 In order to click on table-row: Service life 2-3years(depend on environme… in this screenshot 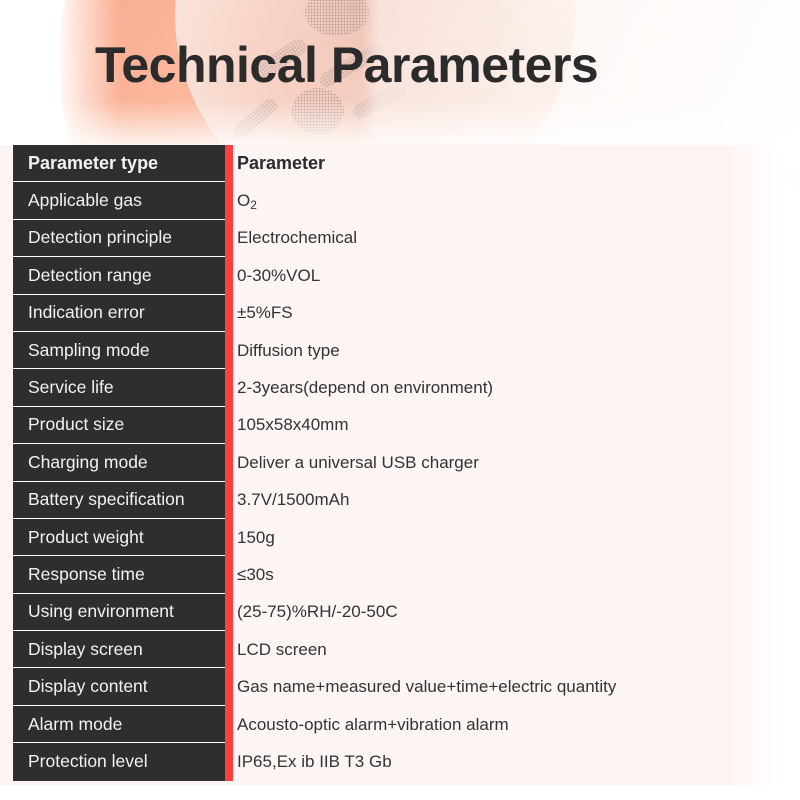, I will do `click(400, 388)`.